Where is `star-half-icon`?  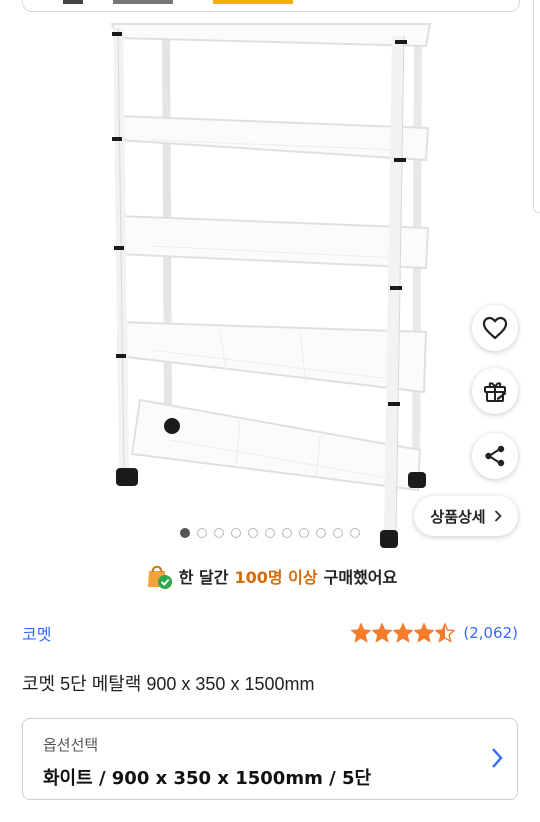
star-half-icon is located at coordinates (445, 633).